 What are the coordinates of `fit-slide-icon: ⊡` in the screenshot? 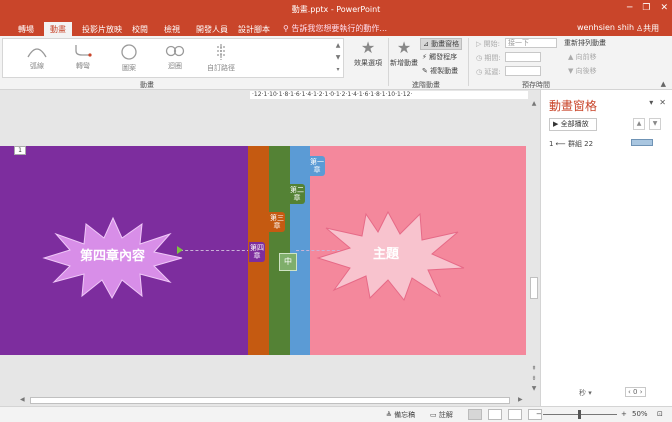 It's located at (660, 414).